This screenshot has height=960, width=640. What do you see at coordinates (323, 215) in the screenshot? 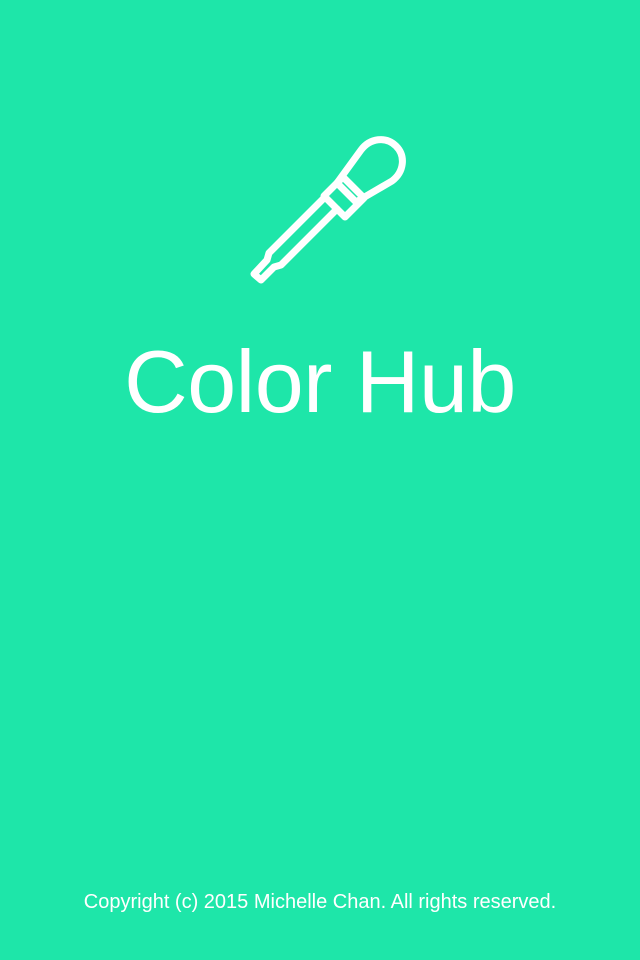
I see `eyedropper-icon` at bounding box center [323, 215].